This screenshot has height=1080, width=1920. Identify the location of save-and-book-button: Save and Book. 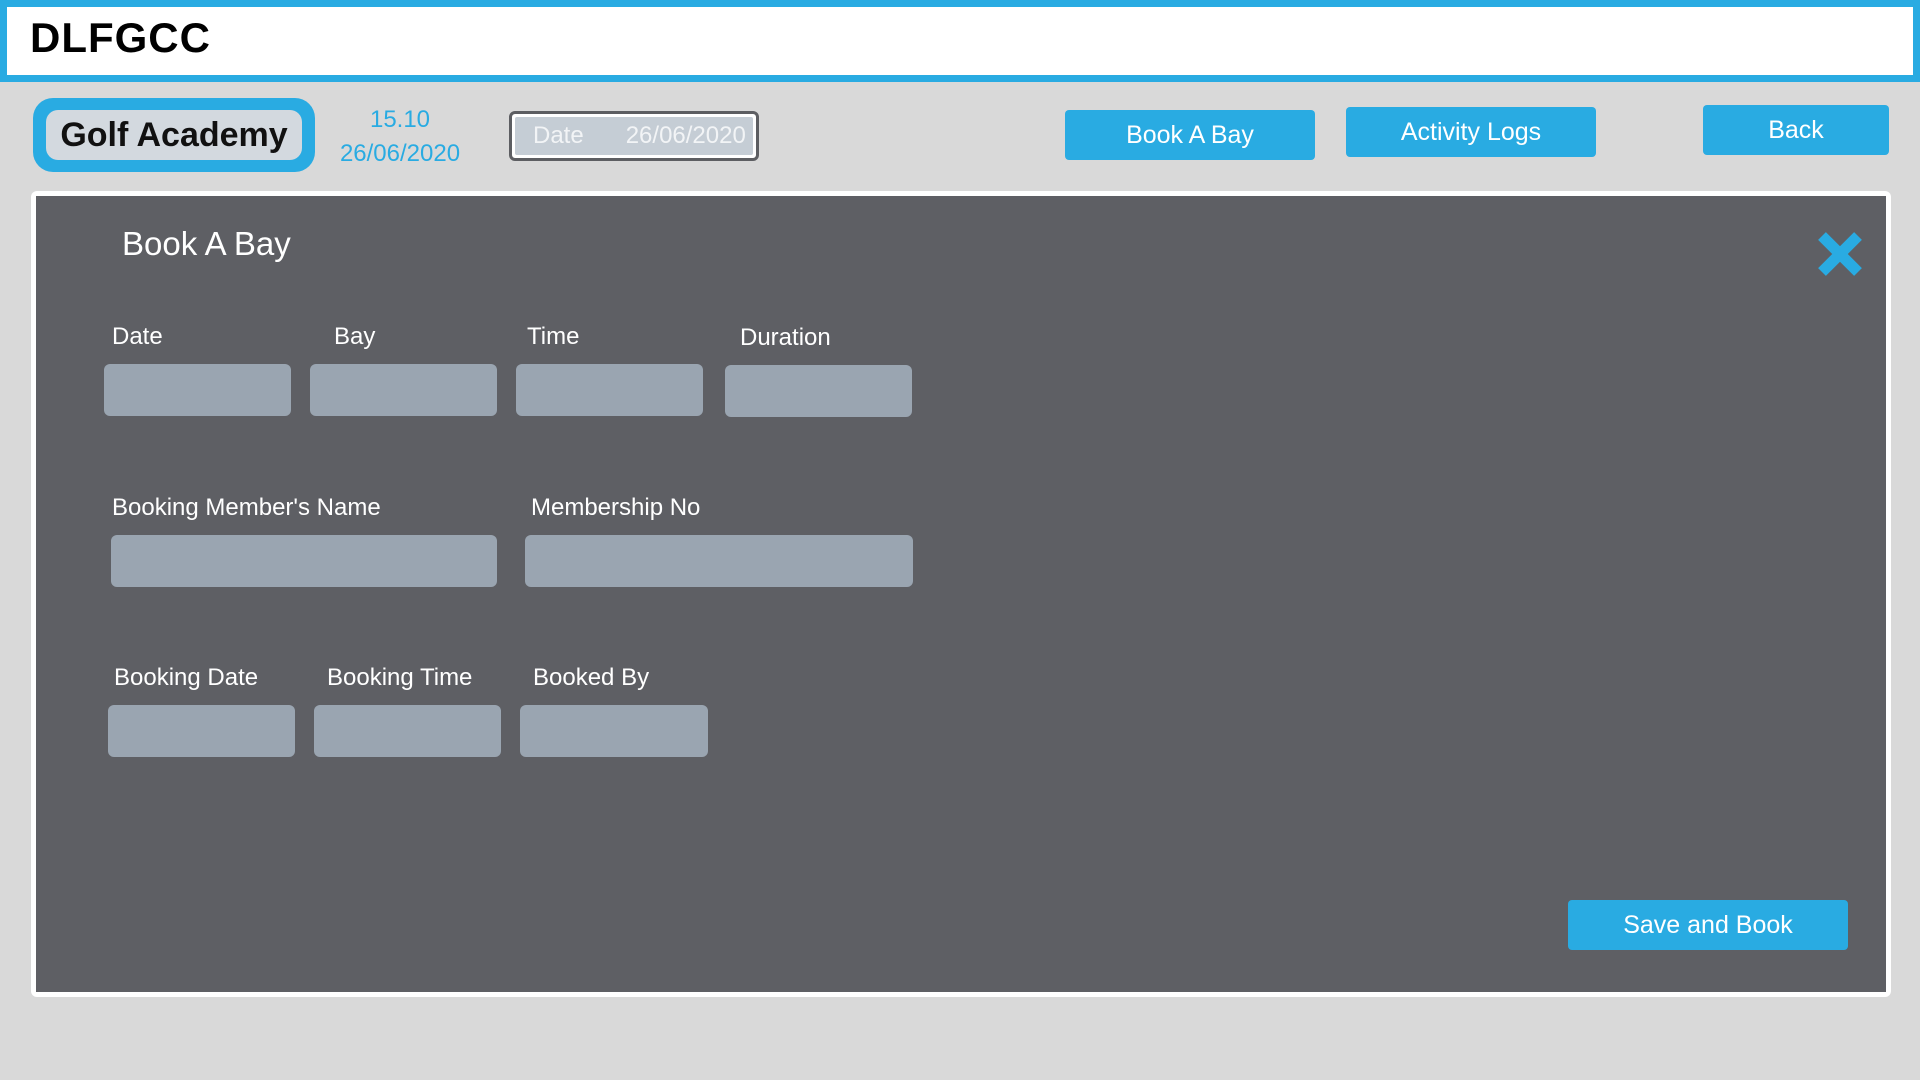
(1708, 925).